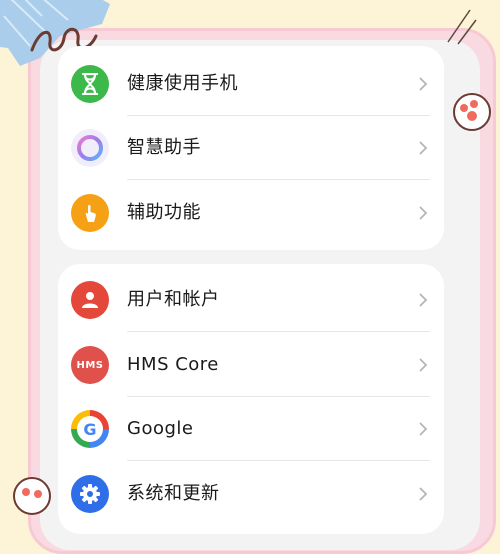  What do you see at coordinates (251, 494) in the screenshot?
I see `settings-item-system-updates: 系统和更新` at bounding box center [251, 494].